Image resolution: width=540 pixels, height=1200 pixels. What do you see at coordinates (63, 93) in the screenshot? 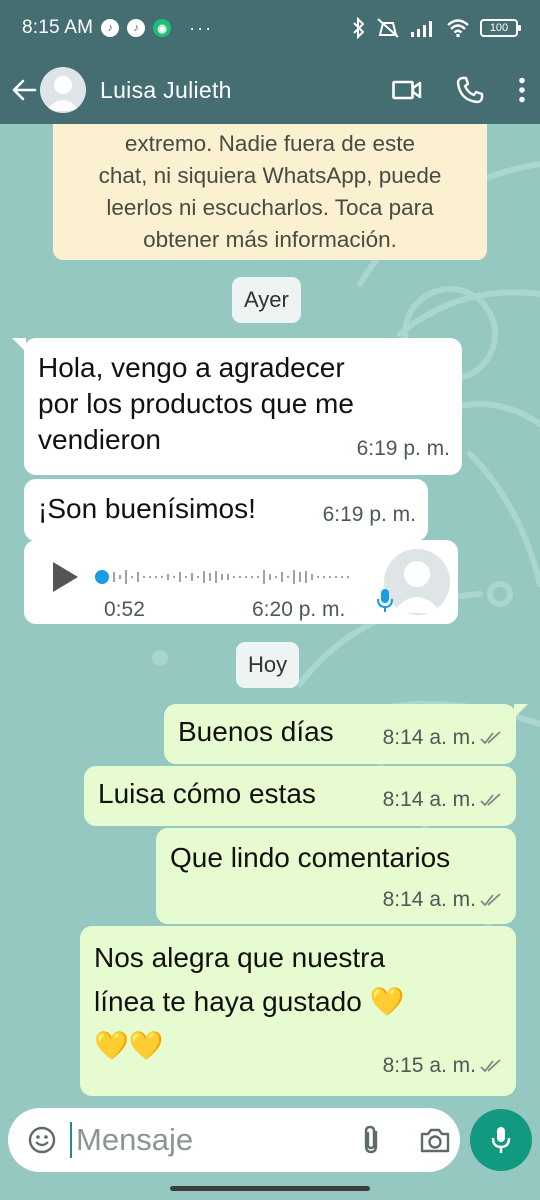
I see `default-avatar-icon` at bounding box center [63, 93].